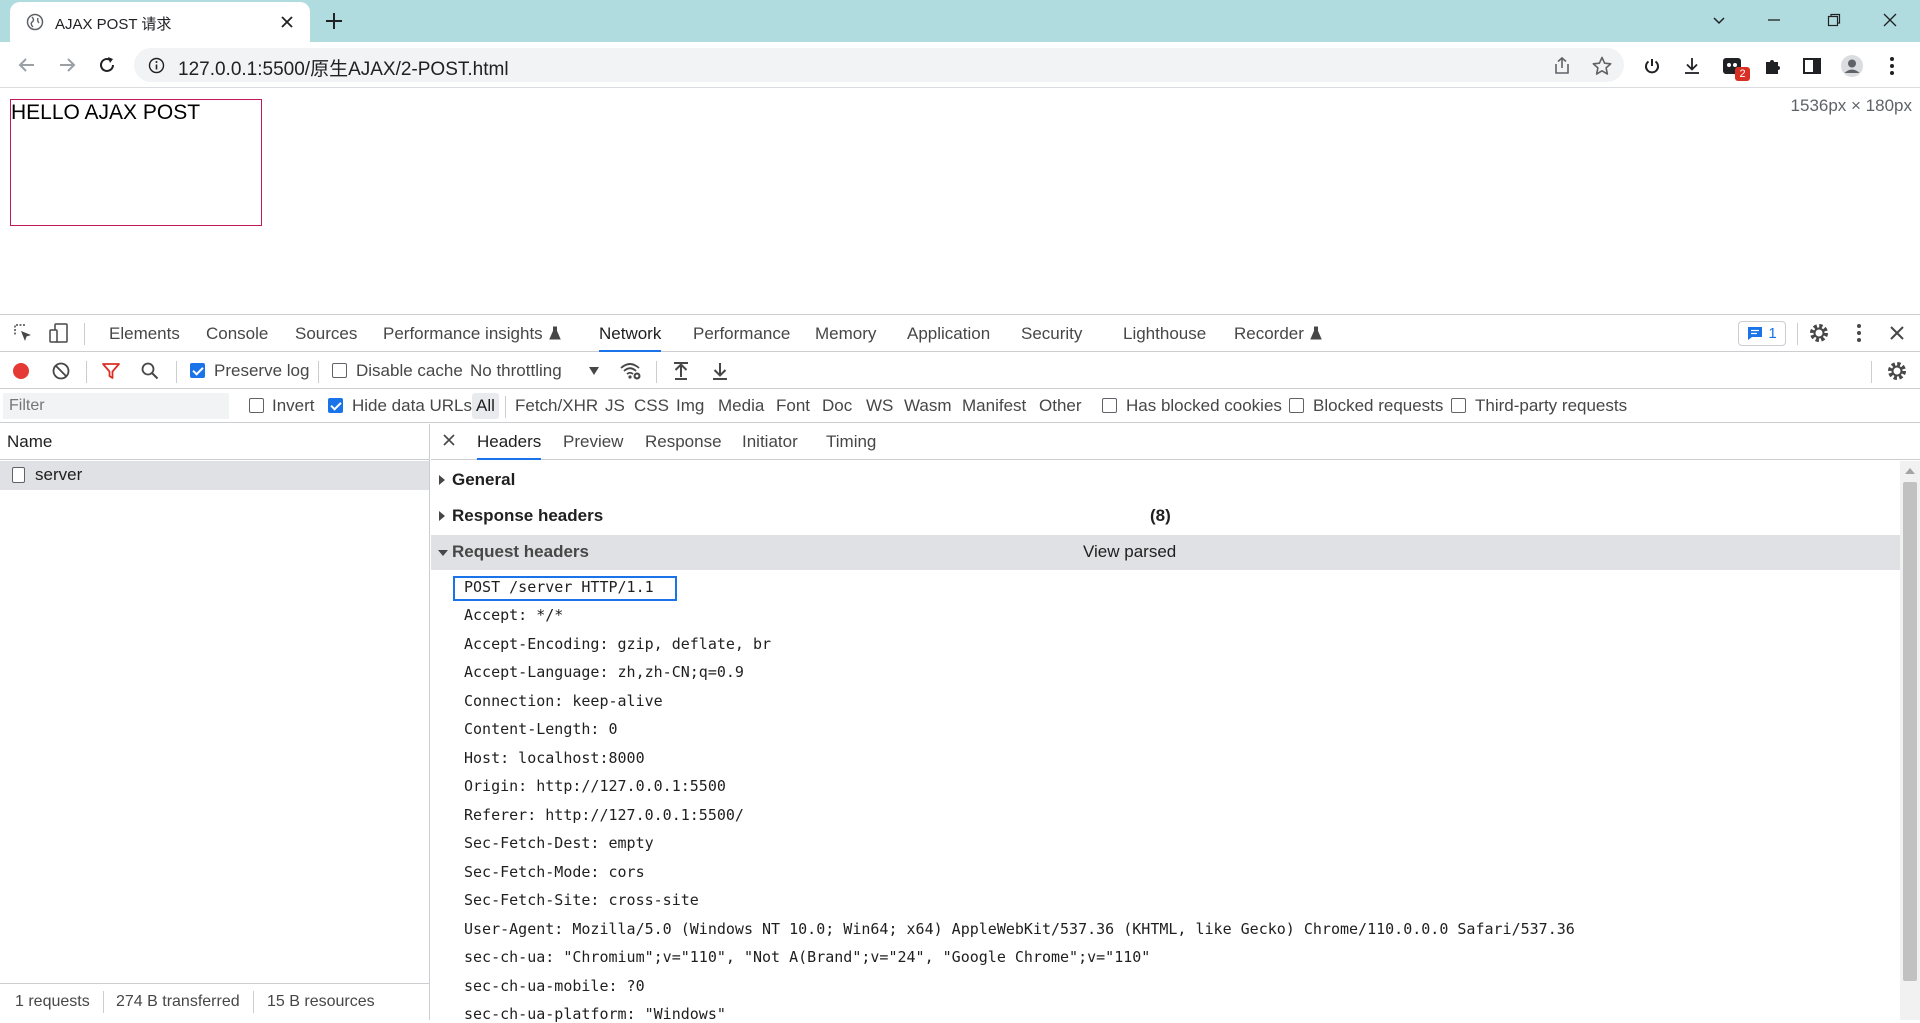 The image size is (1920, 1023). Describe the element at coordinates (1812, 66) in the screenshot. I see `side-panel-button` at that location.